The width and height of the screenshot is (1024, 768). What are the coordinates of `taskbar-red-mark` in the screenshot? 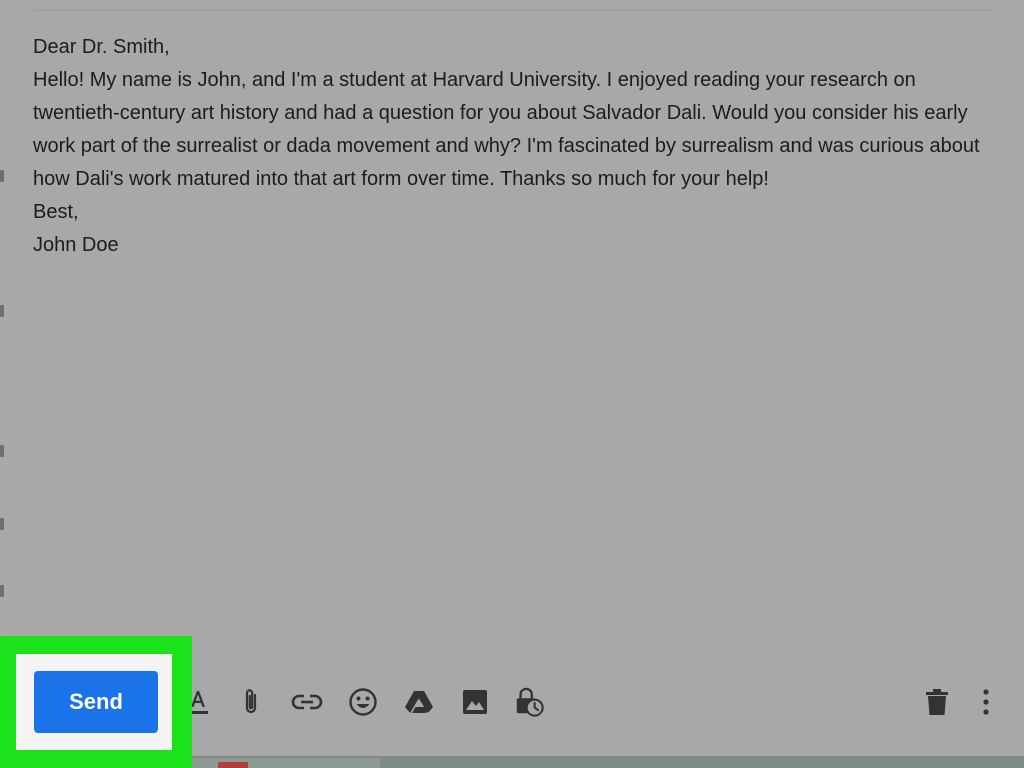 It's located at (233, 765).